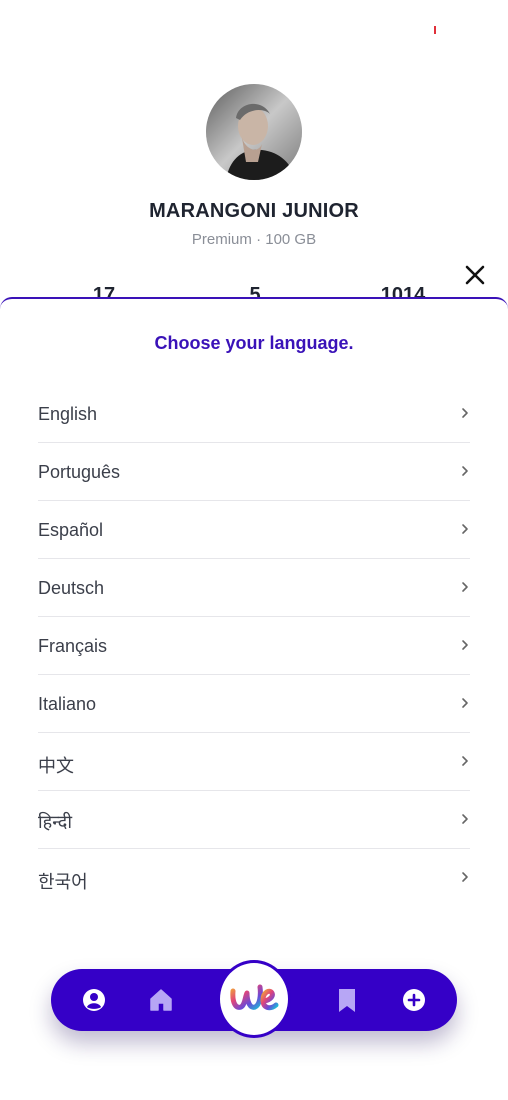  Describe the element at coordinates (475, 275) in the screenshot. I see `close-icon` at that location.